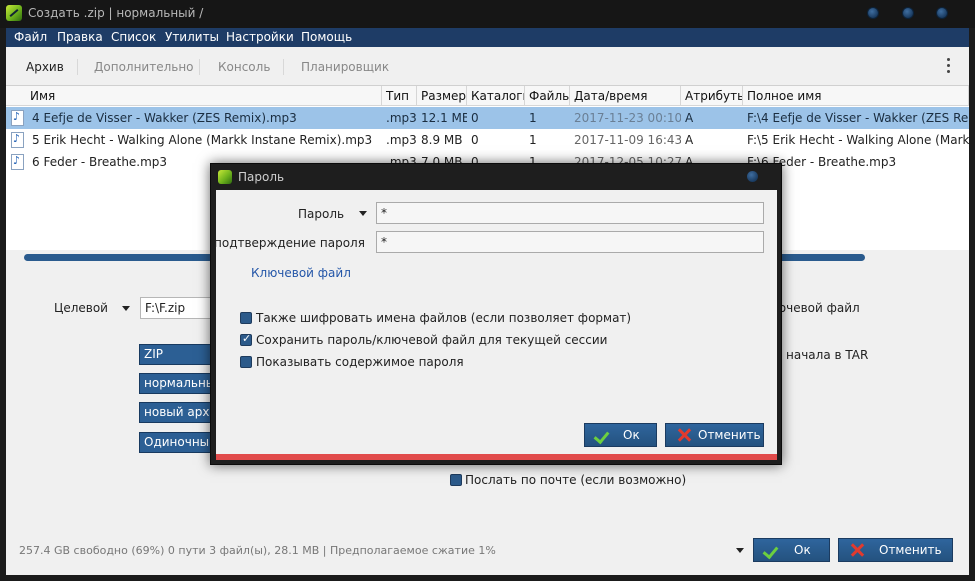 This screenshot has width=975, height=581. What do you see at coordinates (444, 118) in the screenshot?
I see `cell-size: 12.1 MB` at bounding box center [444, 118].